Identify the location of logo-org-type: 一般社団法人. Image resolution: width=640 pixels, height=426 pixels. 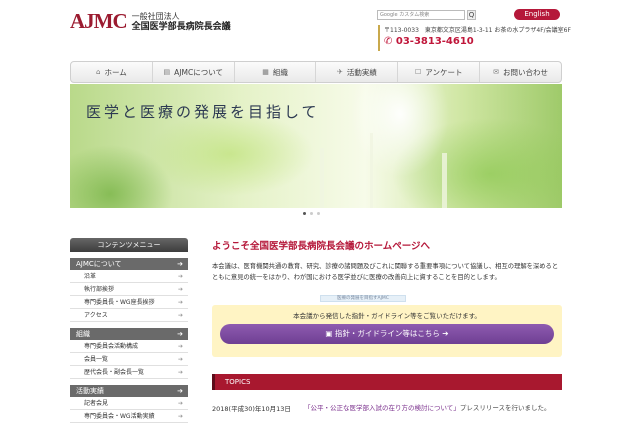
(155, 16).